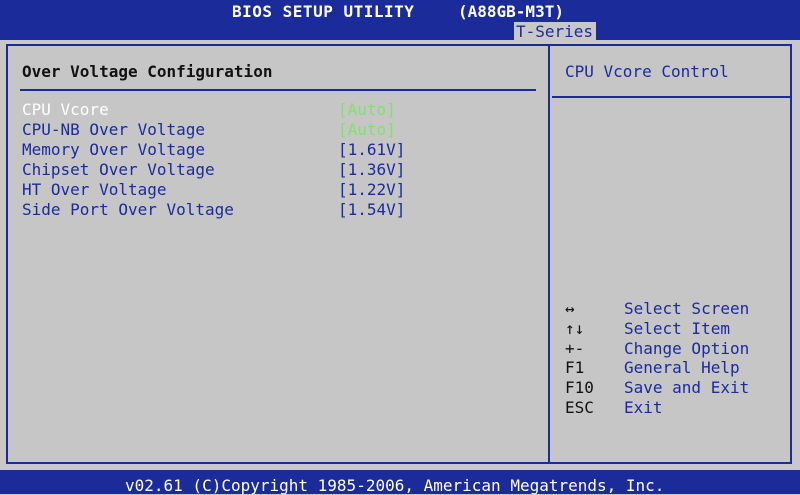 This screenshot has width=800, height=495. What do you see at coordinates (371, 149) in the screenshot?
I see `value-memory-over-voltage: [1.61V]` at bounding box center [371, 149].